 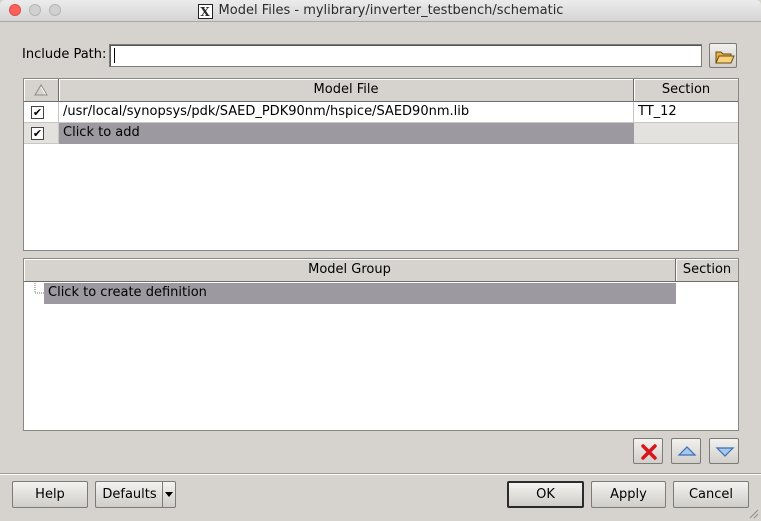 I want to click on move-down-icon, so click(x=725, y=452).